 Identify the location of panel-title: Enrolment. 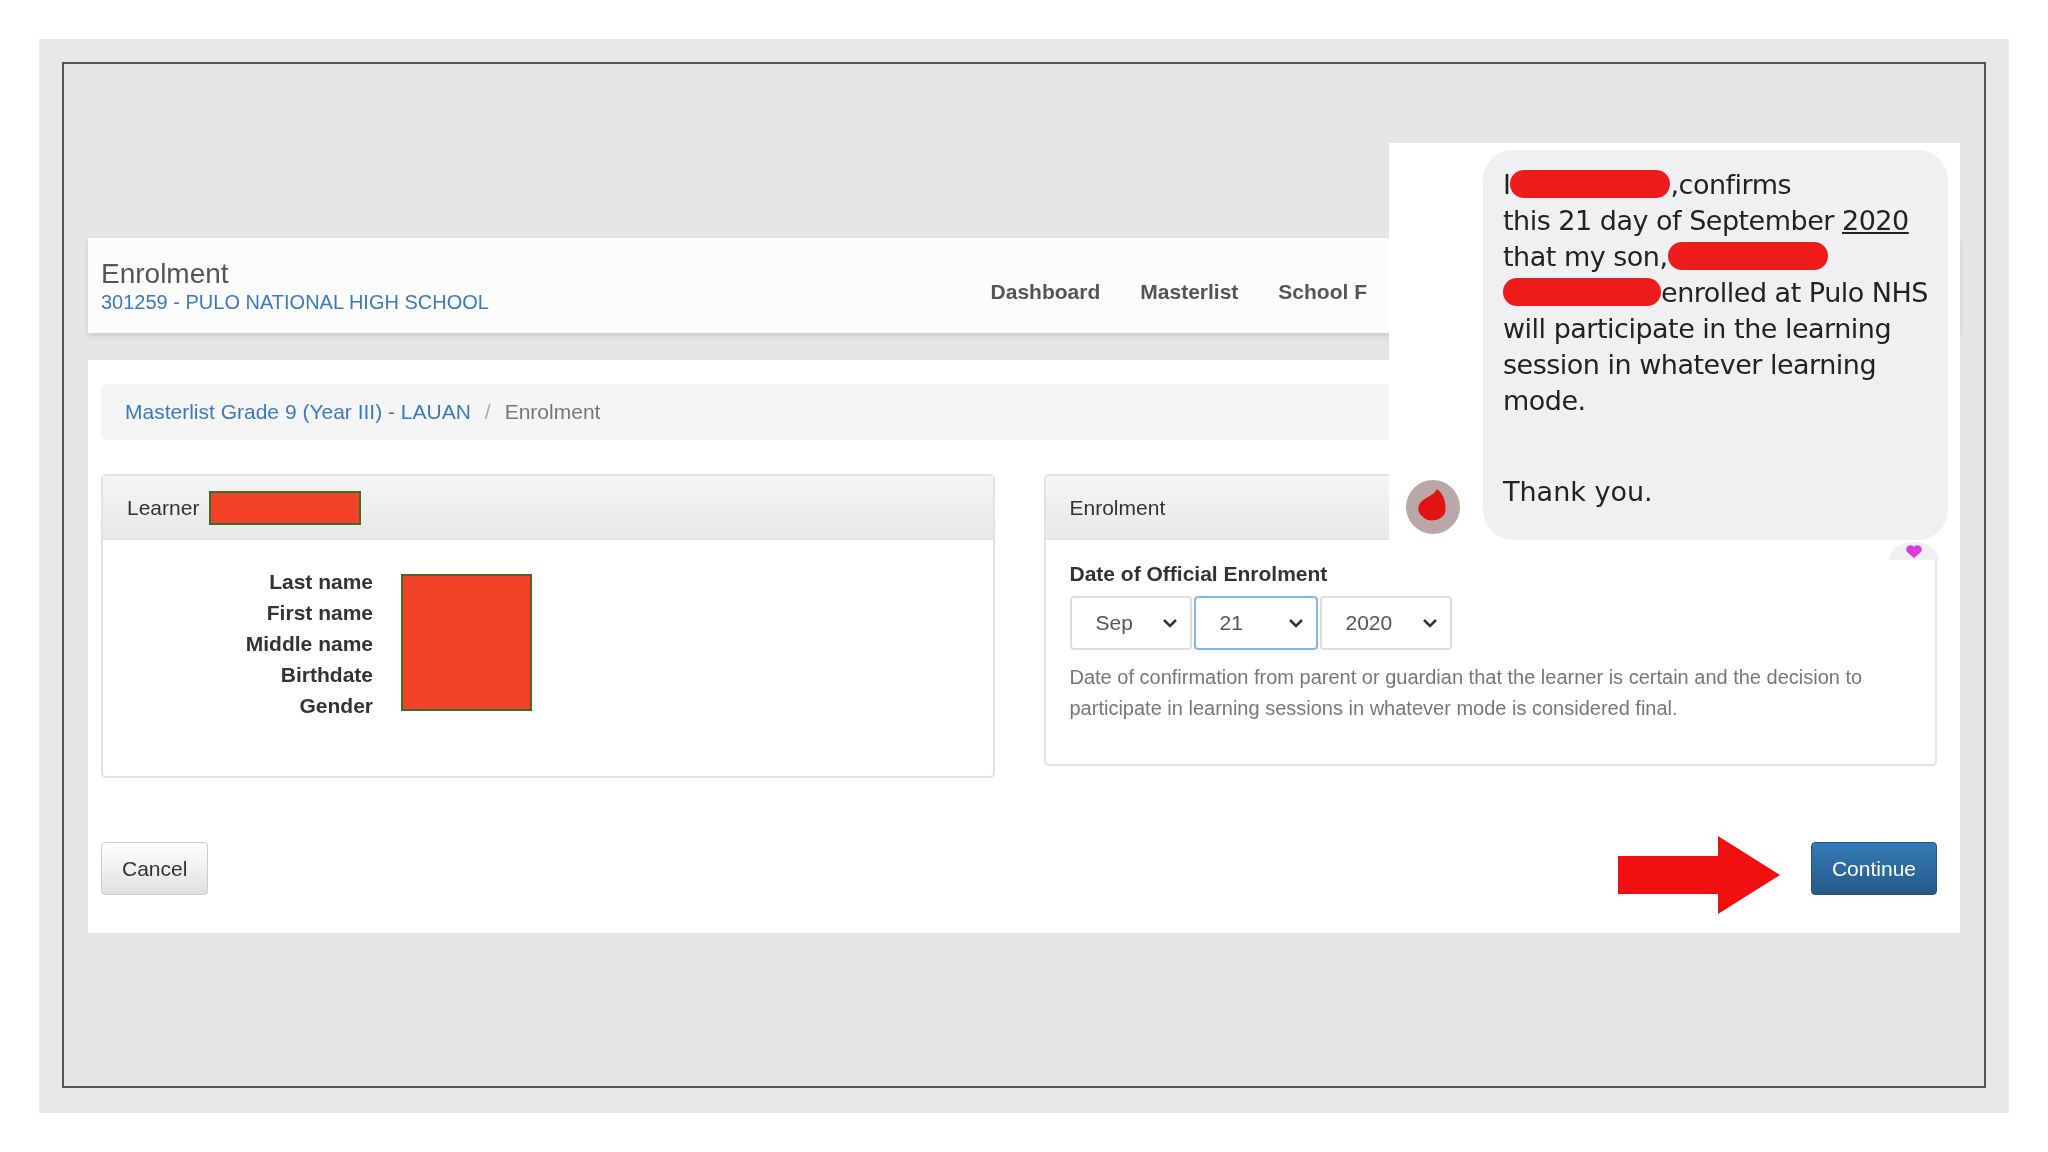
(1117, 507).